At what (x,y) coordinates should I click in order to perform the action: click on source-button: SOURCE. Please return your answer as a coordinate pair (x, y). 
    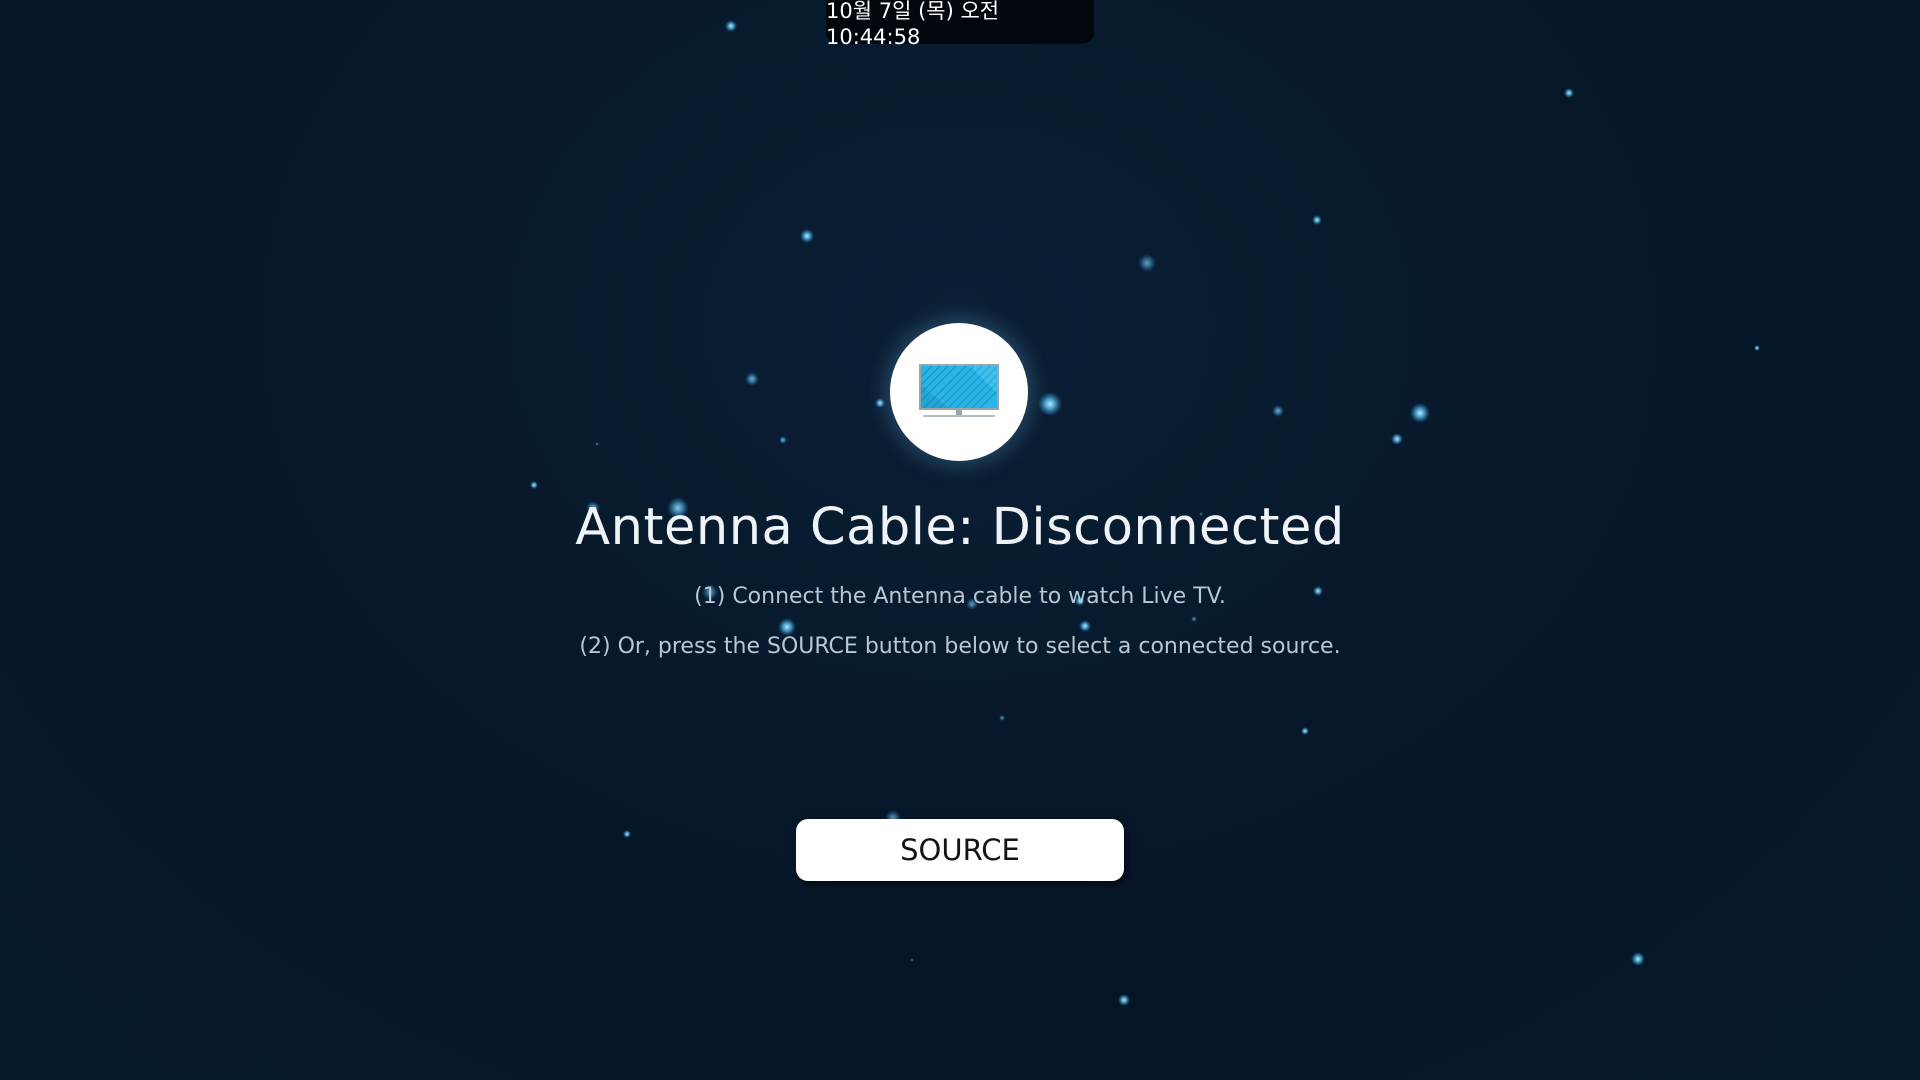
    Looking at the image, I should click on (960, 850).